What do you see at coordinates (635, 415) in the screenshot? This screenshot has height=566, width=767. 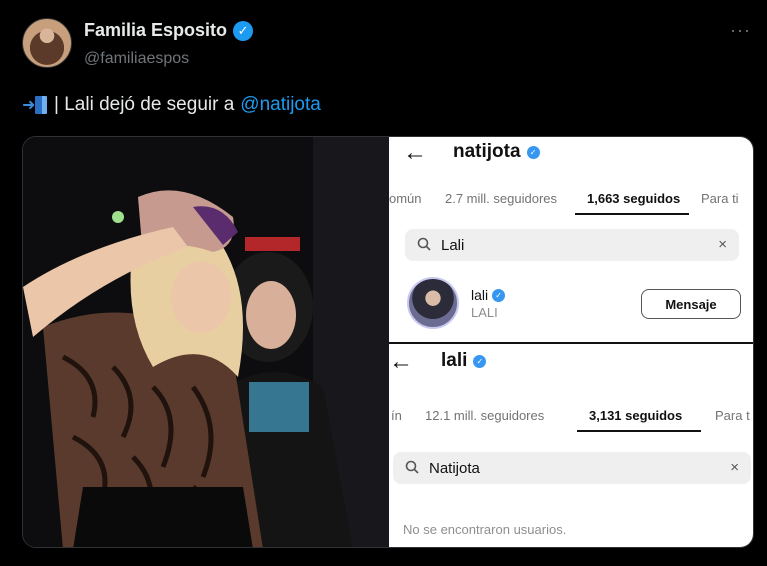 I see `tab-following: 3,131 seguidos` at bounding box center [635, 415].